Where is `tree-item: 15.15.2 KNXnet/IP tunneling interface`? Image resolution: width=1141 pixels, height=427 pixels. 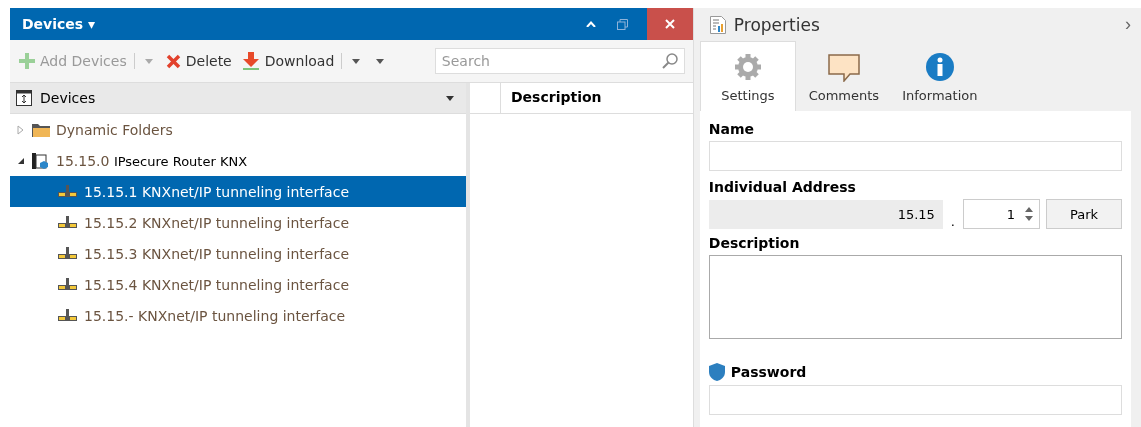
tree-item: 15.15.2 KNXnet/IP tunneling interface is located at coordinates (238, 222).